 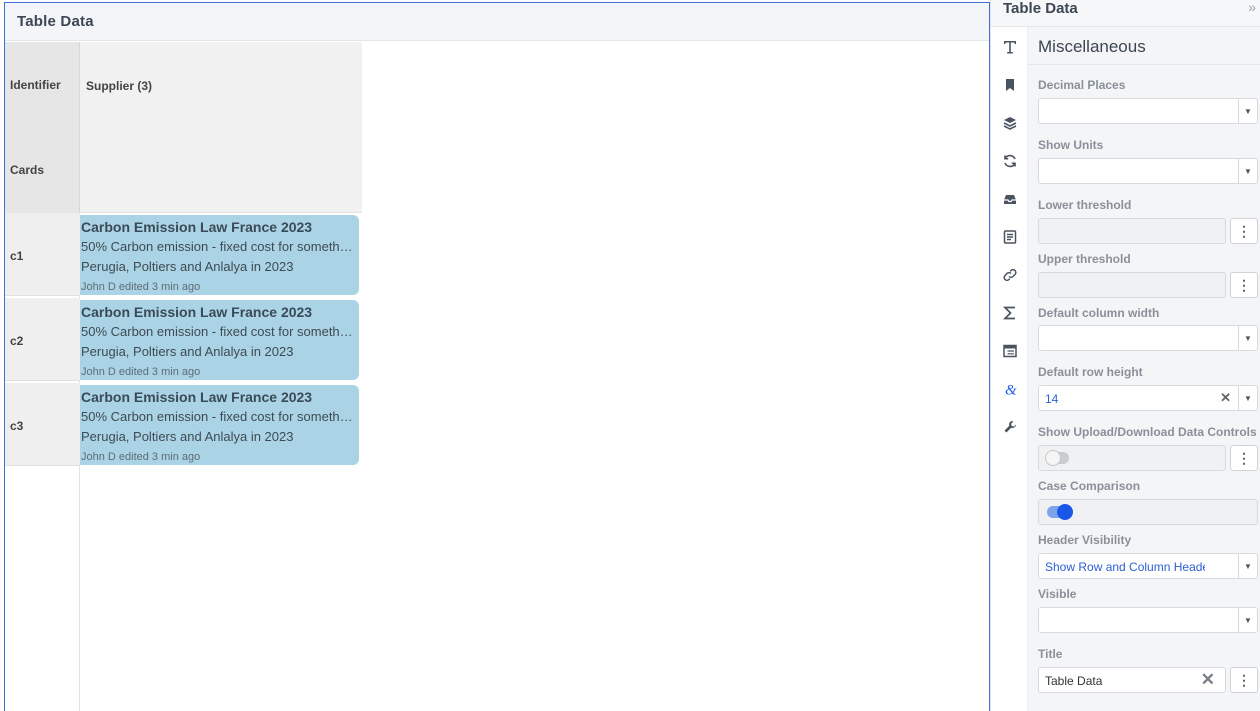 What do you see at coordinates (42, 424) in the screenshot?
I see `row-header-c3: c3` at bounding box center [42, 424].